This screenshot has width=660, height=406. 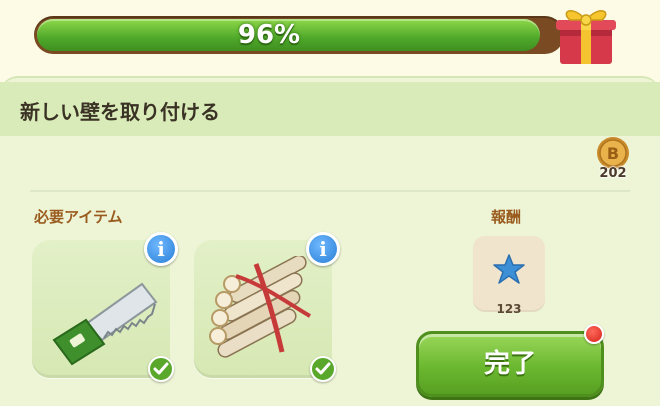 What do you see at coordinates (78, 217) in the screenshot?
I see `required-items-label: 必要アイテム` at bounding box center [78, 217].